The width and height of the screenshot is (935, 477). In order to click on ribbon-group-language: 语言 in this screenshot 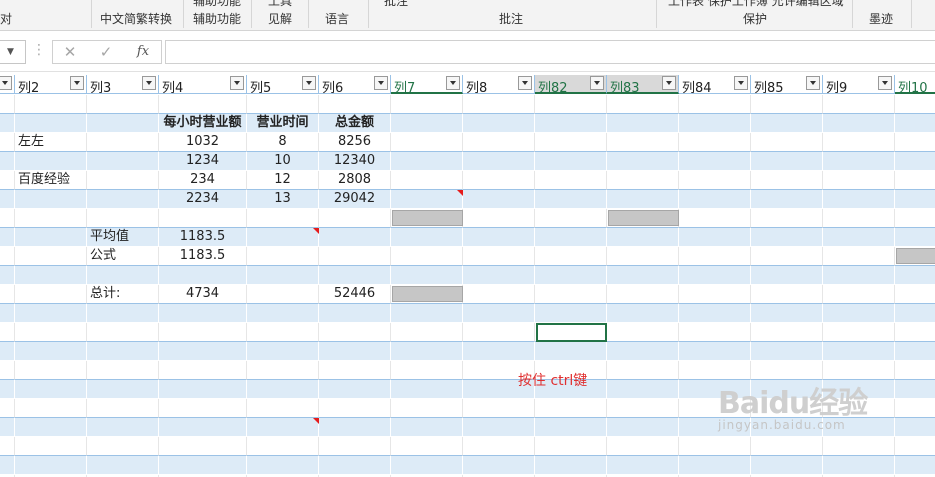, I will do `click(337, 18)`.